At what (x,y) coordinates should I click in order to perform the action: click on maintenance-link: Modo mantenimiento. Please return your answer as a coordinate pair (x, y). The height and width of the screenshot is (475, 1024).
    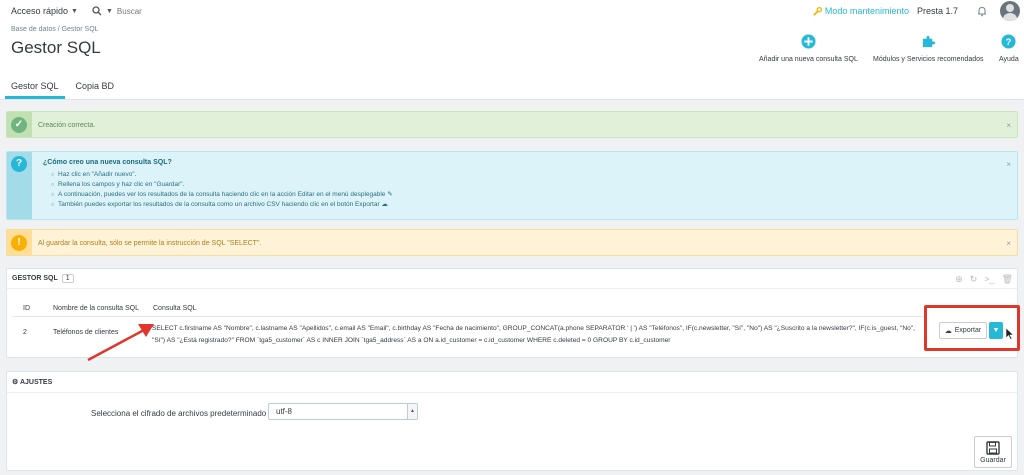
    Looking at the image, I should click on (861, 11).